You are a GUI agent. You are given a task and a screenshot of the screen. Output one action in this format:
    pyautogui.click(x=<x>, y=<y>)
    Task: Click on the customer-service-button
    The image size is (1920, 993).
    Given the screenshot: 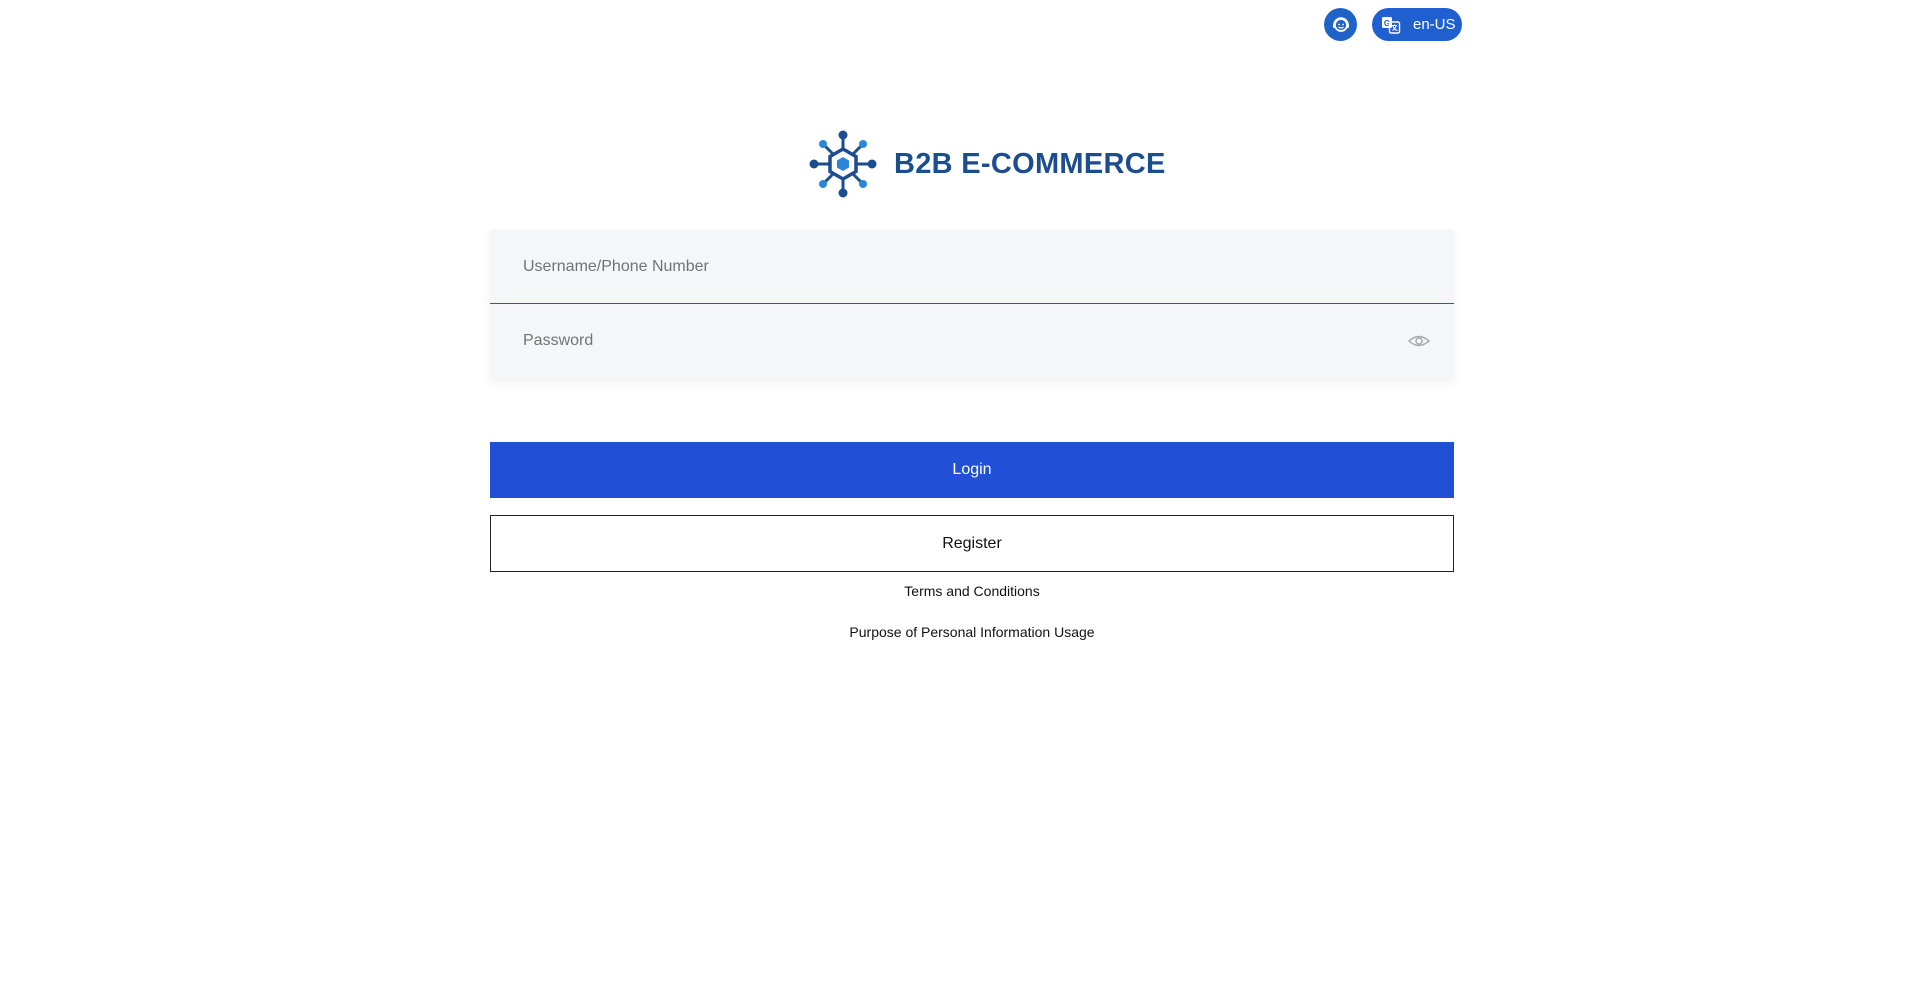 What is the action you would take?
    pyautogui.click(x=1340, y=24)
    